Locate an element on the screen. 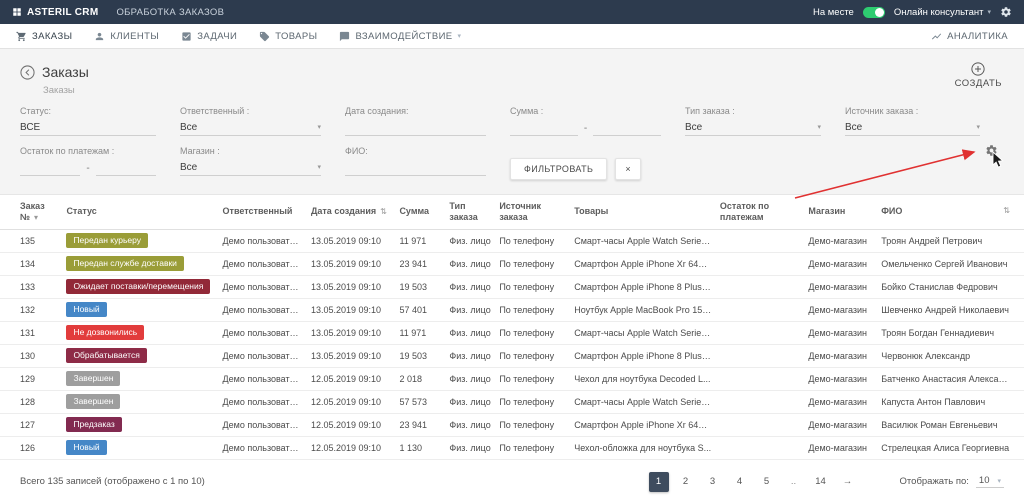  topbar-module-order-processing: ОБРАБОТКА ЗАКАЗОВ is located at coordinates (170, 12).